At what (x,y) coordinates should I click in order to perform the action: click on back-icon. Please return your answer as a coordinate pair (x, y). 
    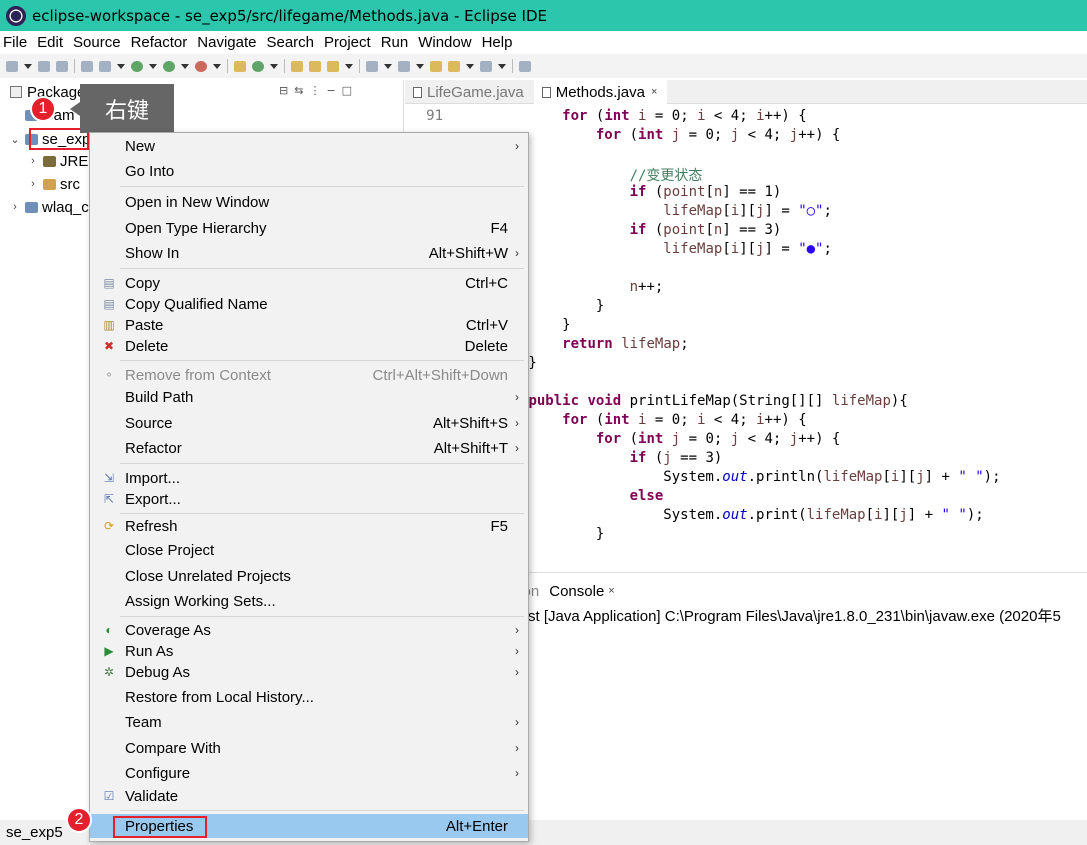
    Looking at the image, I should click on (454, 66).